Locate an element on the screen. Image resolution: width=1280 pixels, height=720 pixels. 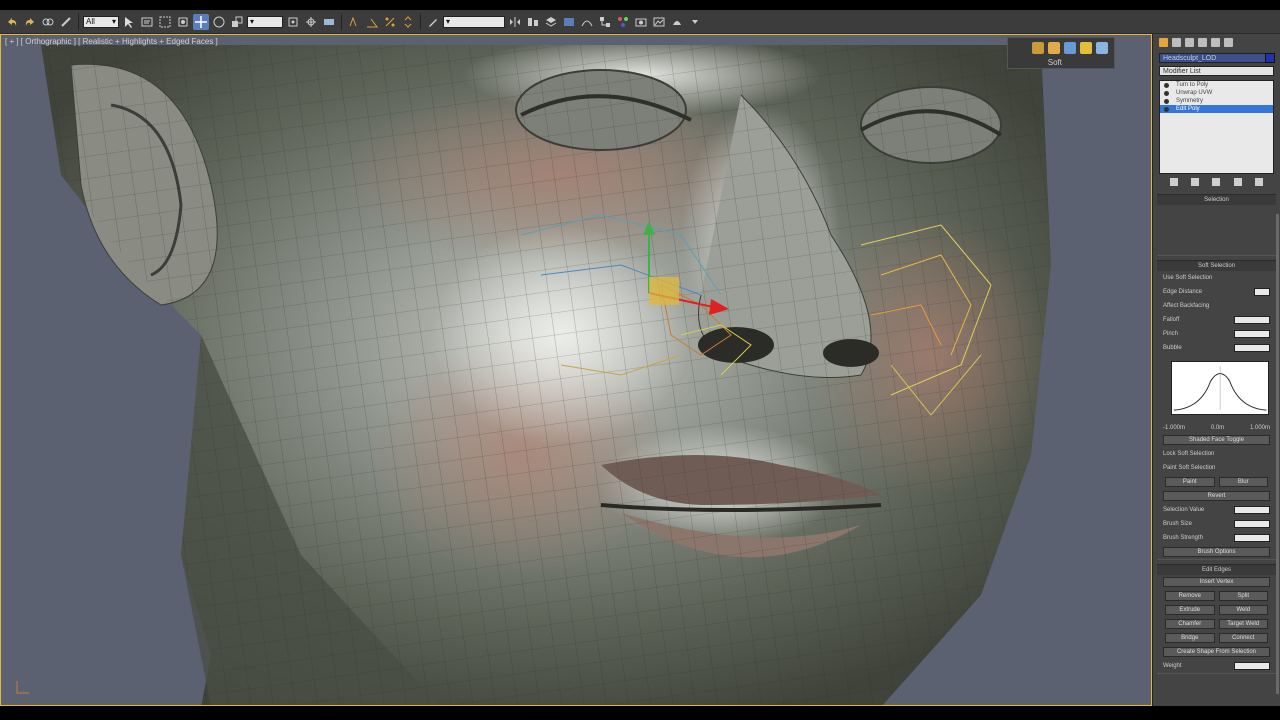
keyboard-shortcut-icon is located at coordinates (329, 22).